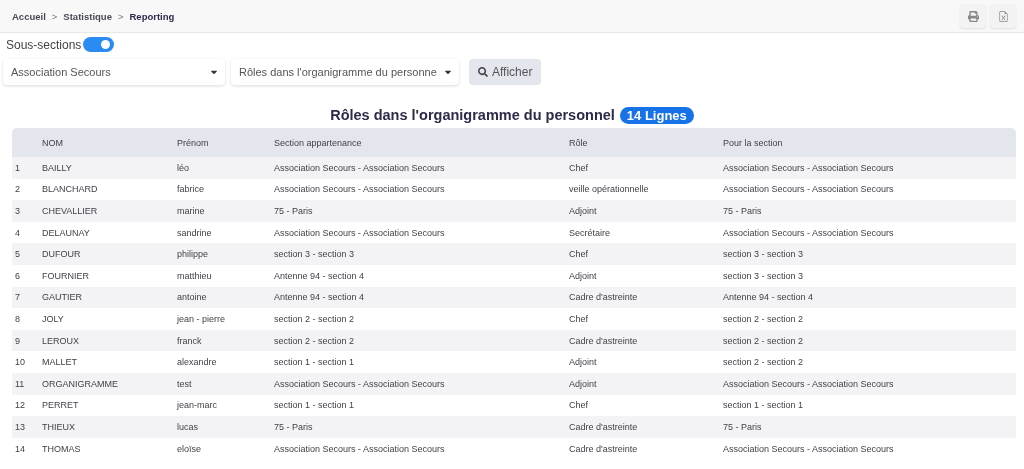 This screenshot has width=1024, height=469. What do you see at coordinates (17, 297) in the screenshot?
I see `row-number: 7` at bounding box center [17, 297].